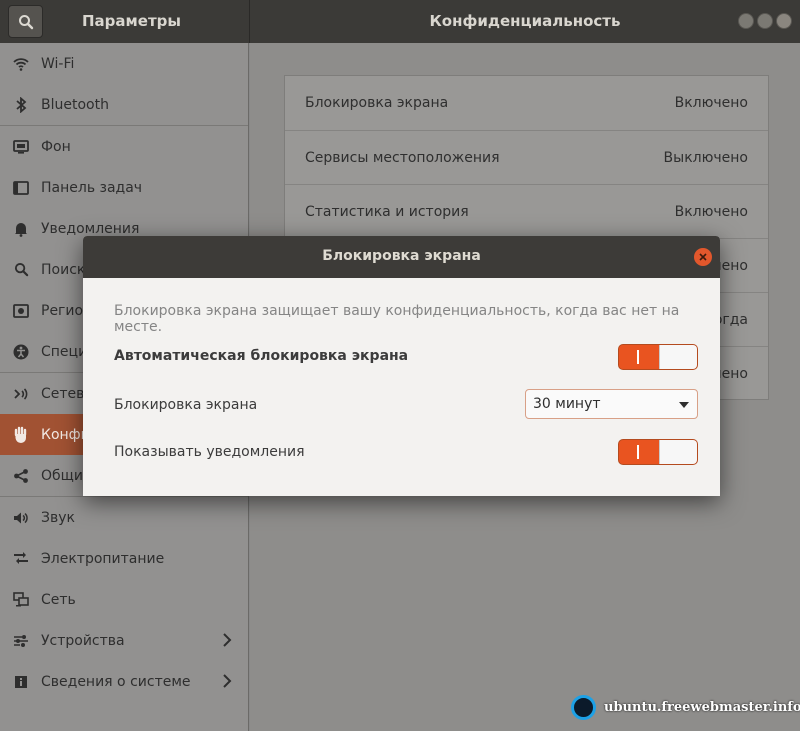  Describe the element at coordinates (209, 452) in the screenshot. I see `show-notifications-label: Показывать уведомления` at that location.